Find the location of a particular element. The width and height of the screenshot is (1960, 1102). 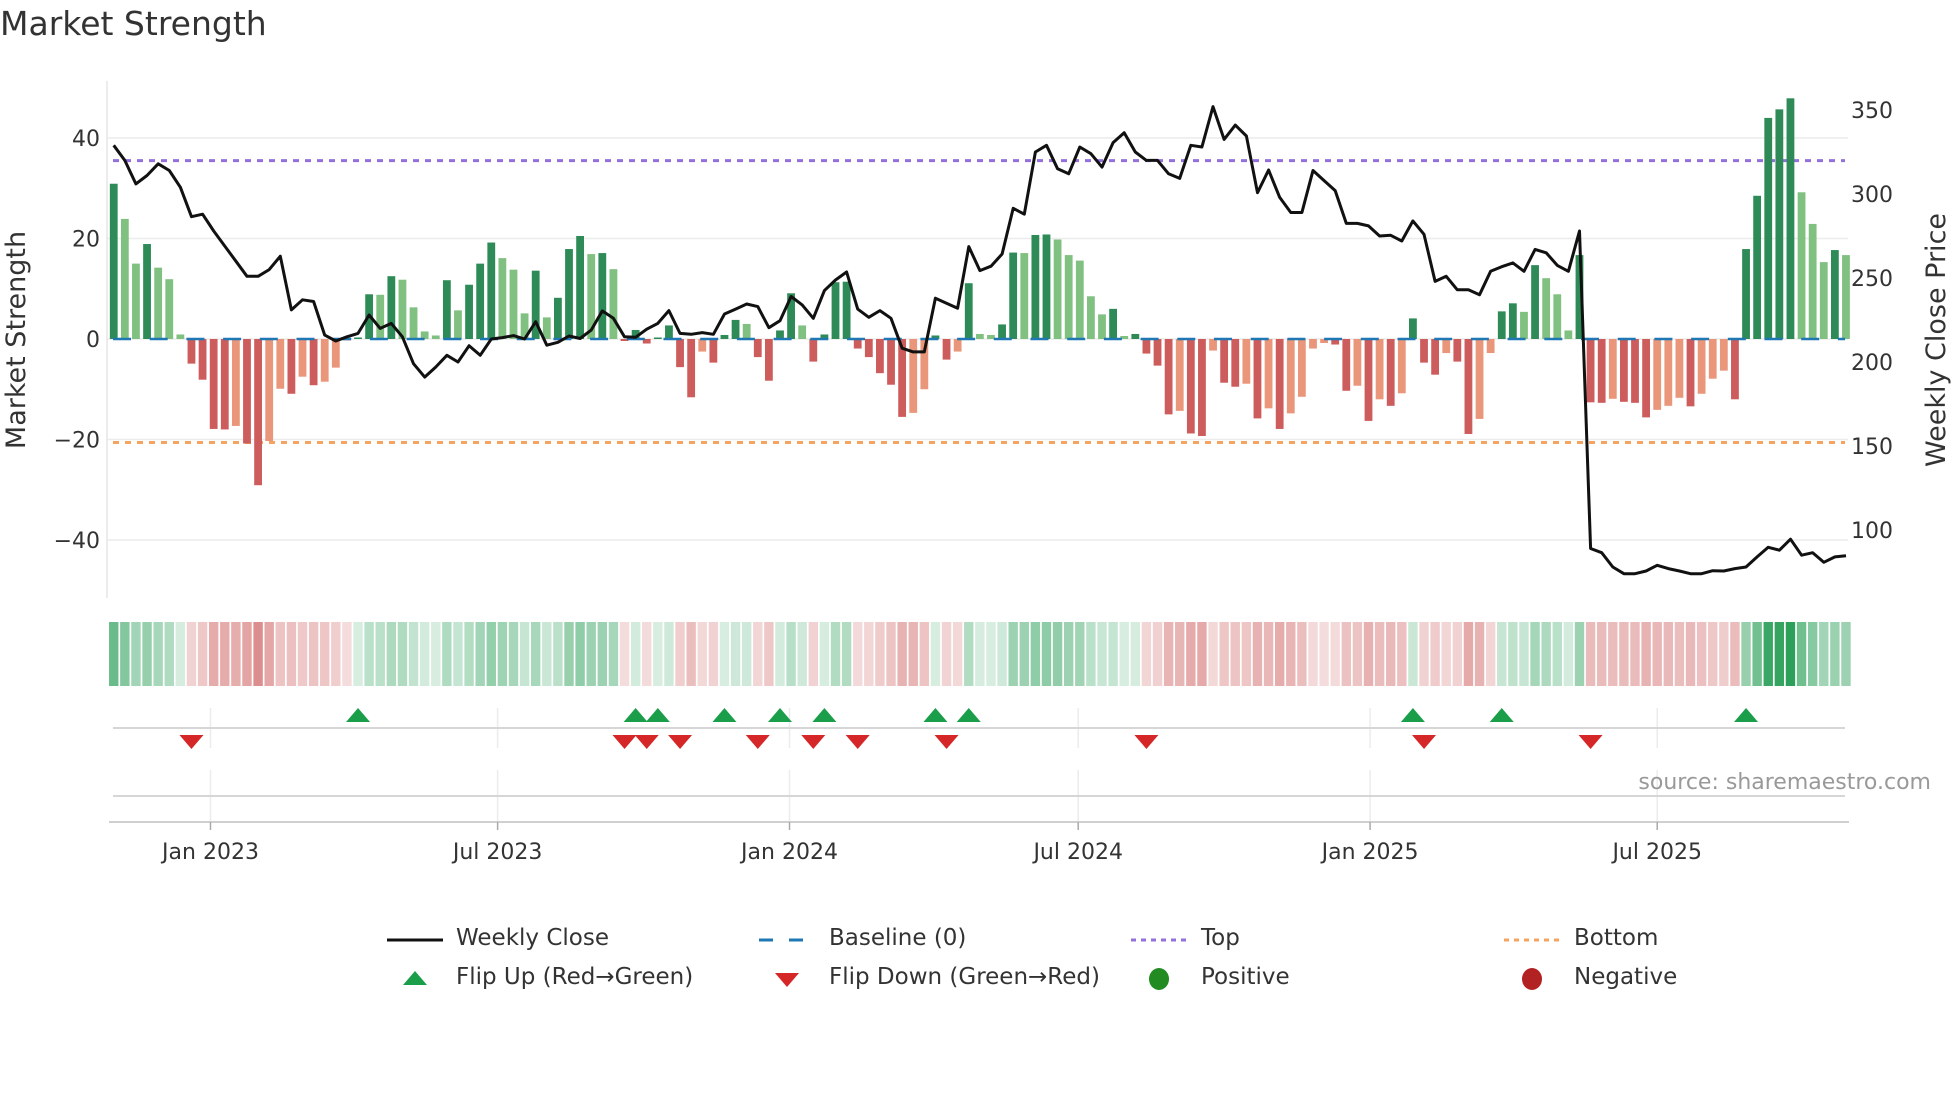

legend-label: Flip Down (Green→Red) is located at coordinates (964, 977).